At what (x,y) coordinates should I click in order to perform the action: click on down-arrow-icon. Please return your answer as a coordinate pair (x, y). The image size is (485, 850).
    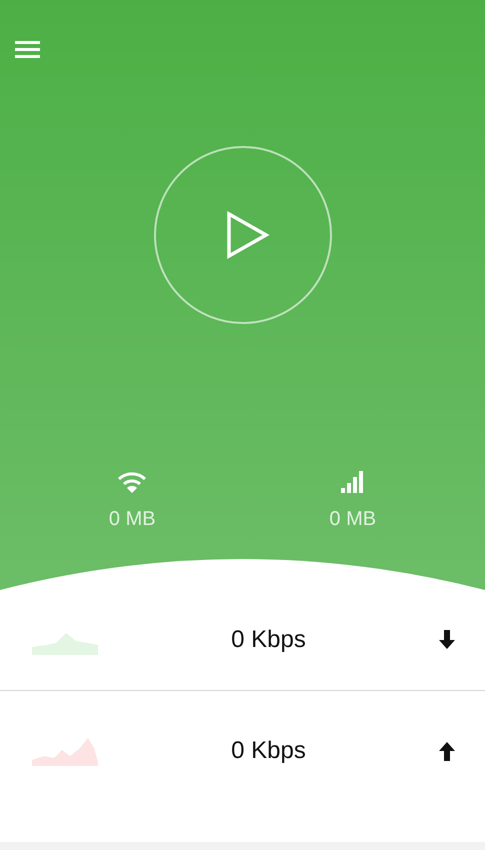
    Looking at the image, I should click on (447, 640).